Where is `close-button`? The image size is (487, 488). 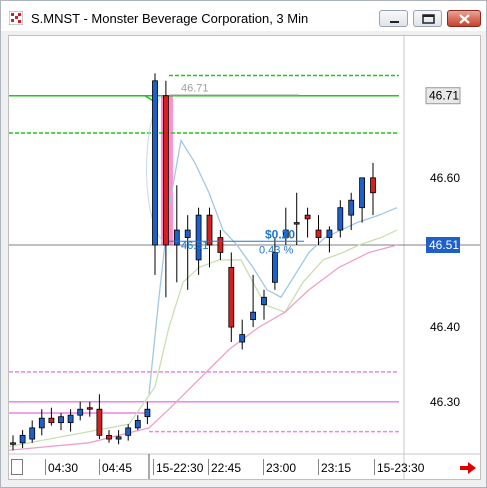 close-button is located at coordinates (464, 18).